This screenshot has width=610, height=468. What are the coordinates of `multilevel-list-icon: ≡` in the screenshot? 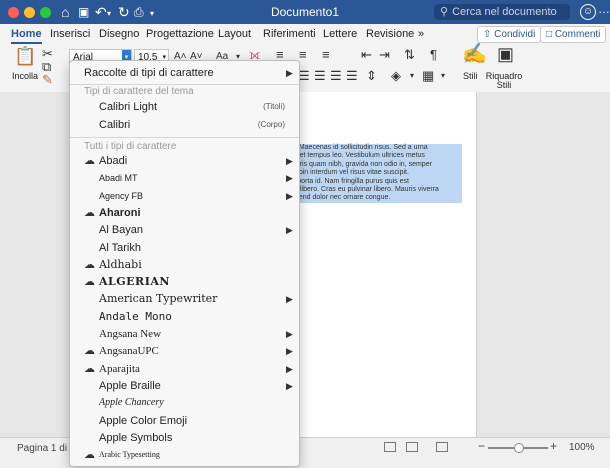 It's located at (326, 55).